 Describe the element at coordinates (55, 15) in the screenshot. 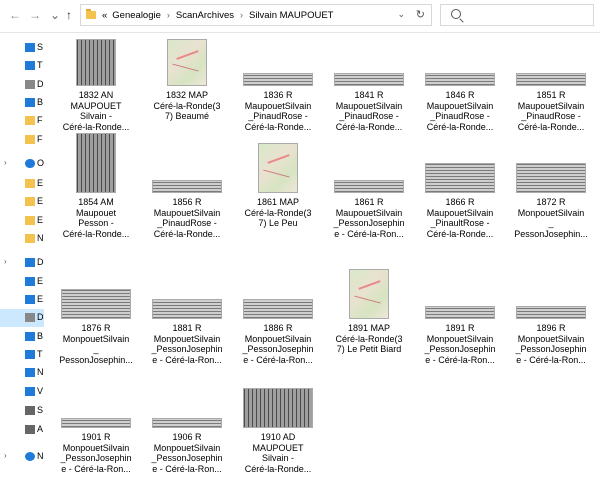

I see `recent-locations-chevron-icon: ⌄` at that location.